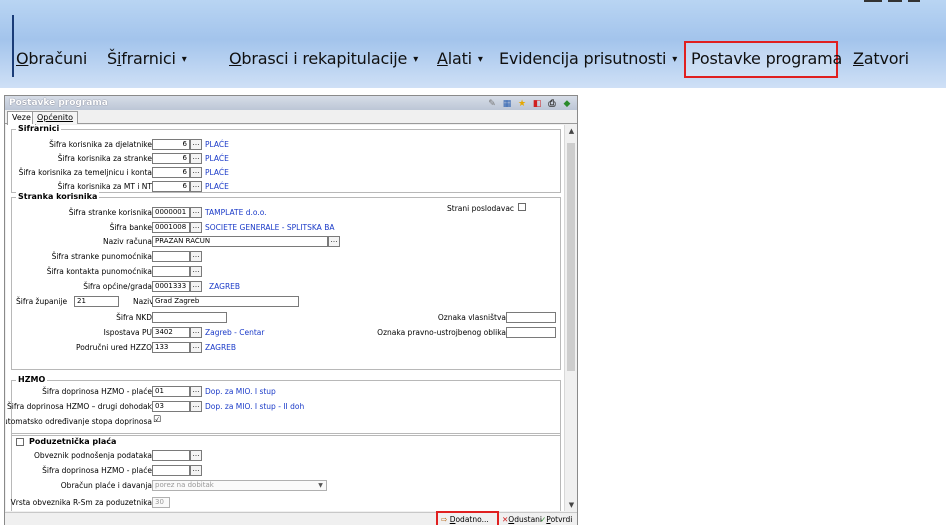 Image resolution: width=946 pixels, height=525 pixels. What do you see at coordinates (171, 470) in the screenshot?
I see `sifra-hzmo-placa-input` at bounding box center [171, 470].